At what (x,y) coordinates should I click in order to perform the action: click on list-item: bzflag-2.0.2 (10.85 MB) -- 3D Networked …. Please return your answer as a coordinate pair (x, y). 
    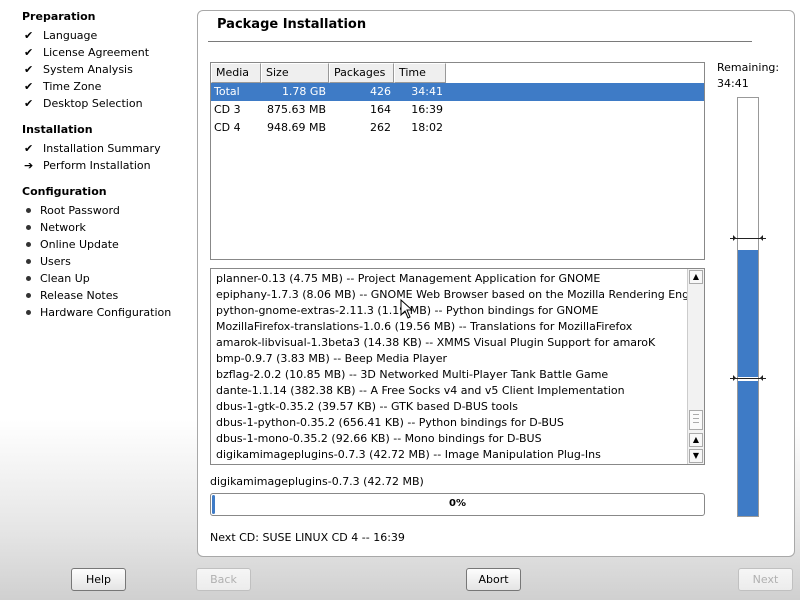
    Looking at the image, I should click on (412, 374).